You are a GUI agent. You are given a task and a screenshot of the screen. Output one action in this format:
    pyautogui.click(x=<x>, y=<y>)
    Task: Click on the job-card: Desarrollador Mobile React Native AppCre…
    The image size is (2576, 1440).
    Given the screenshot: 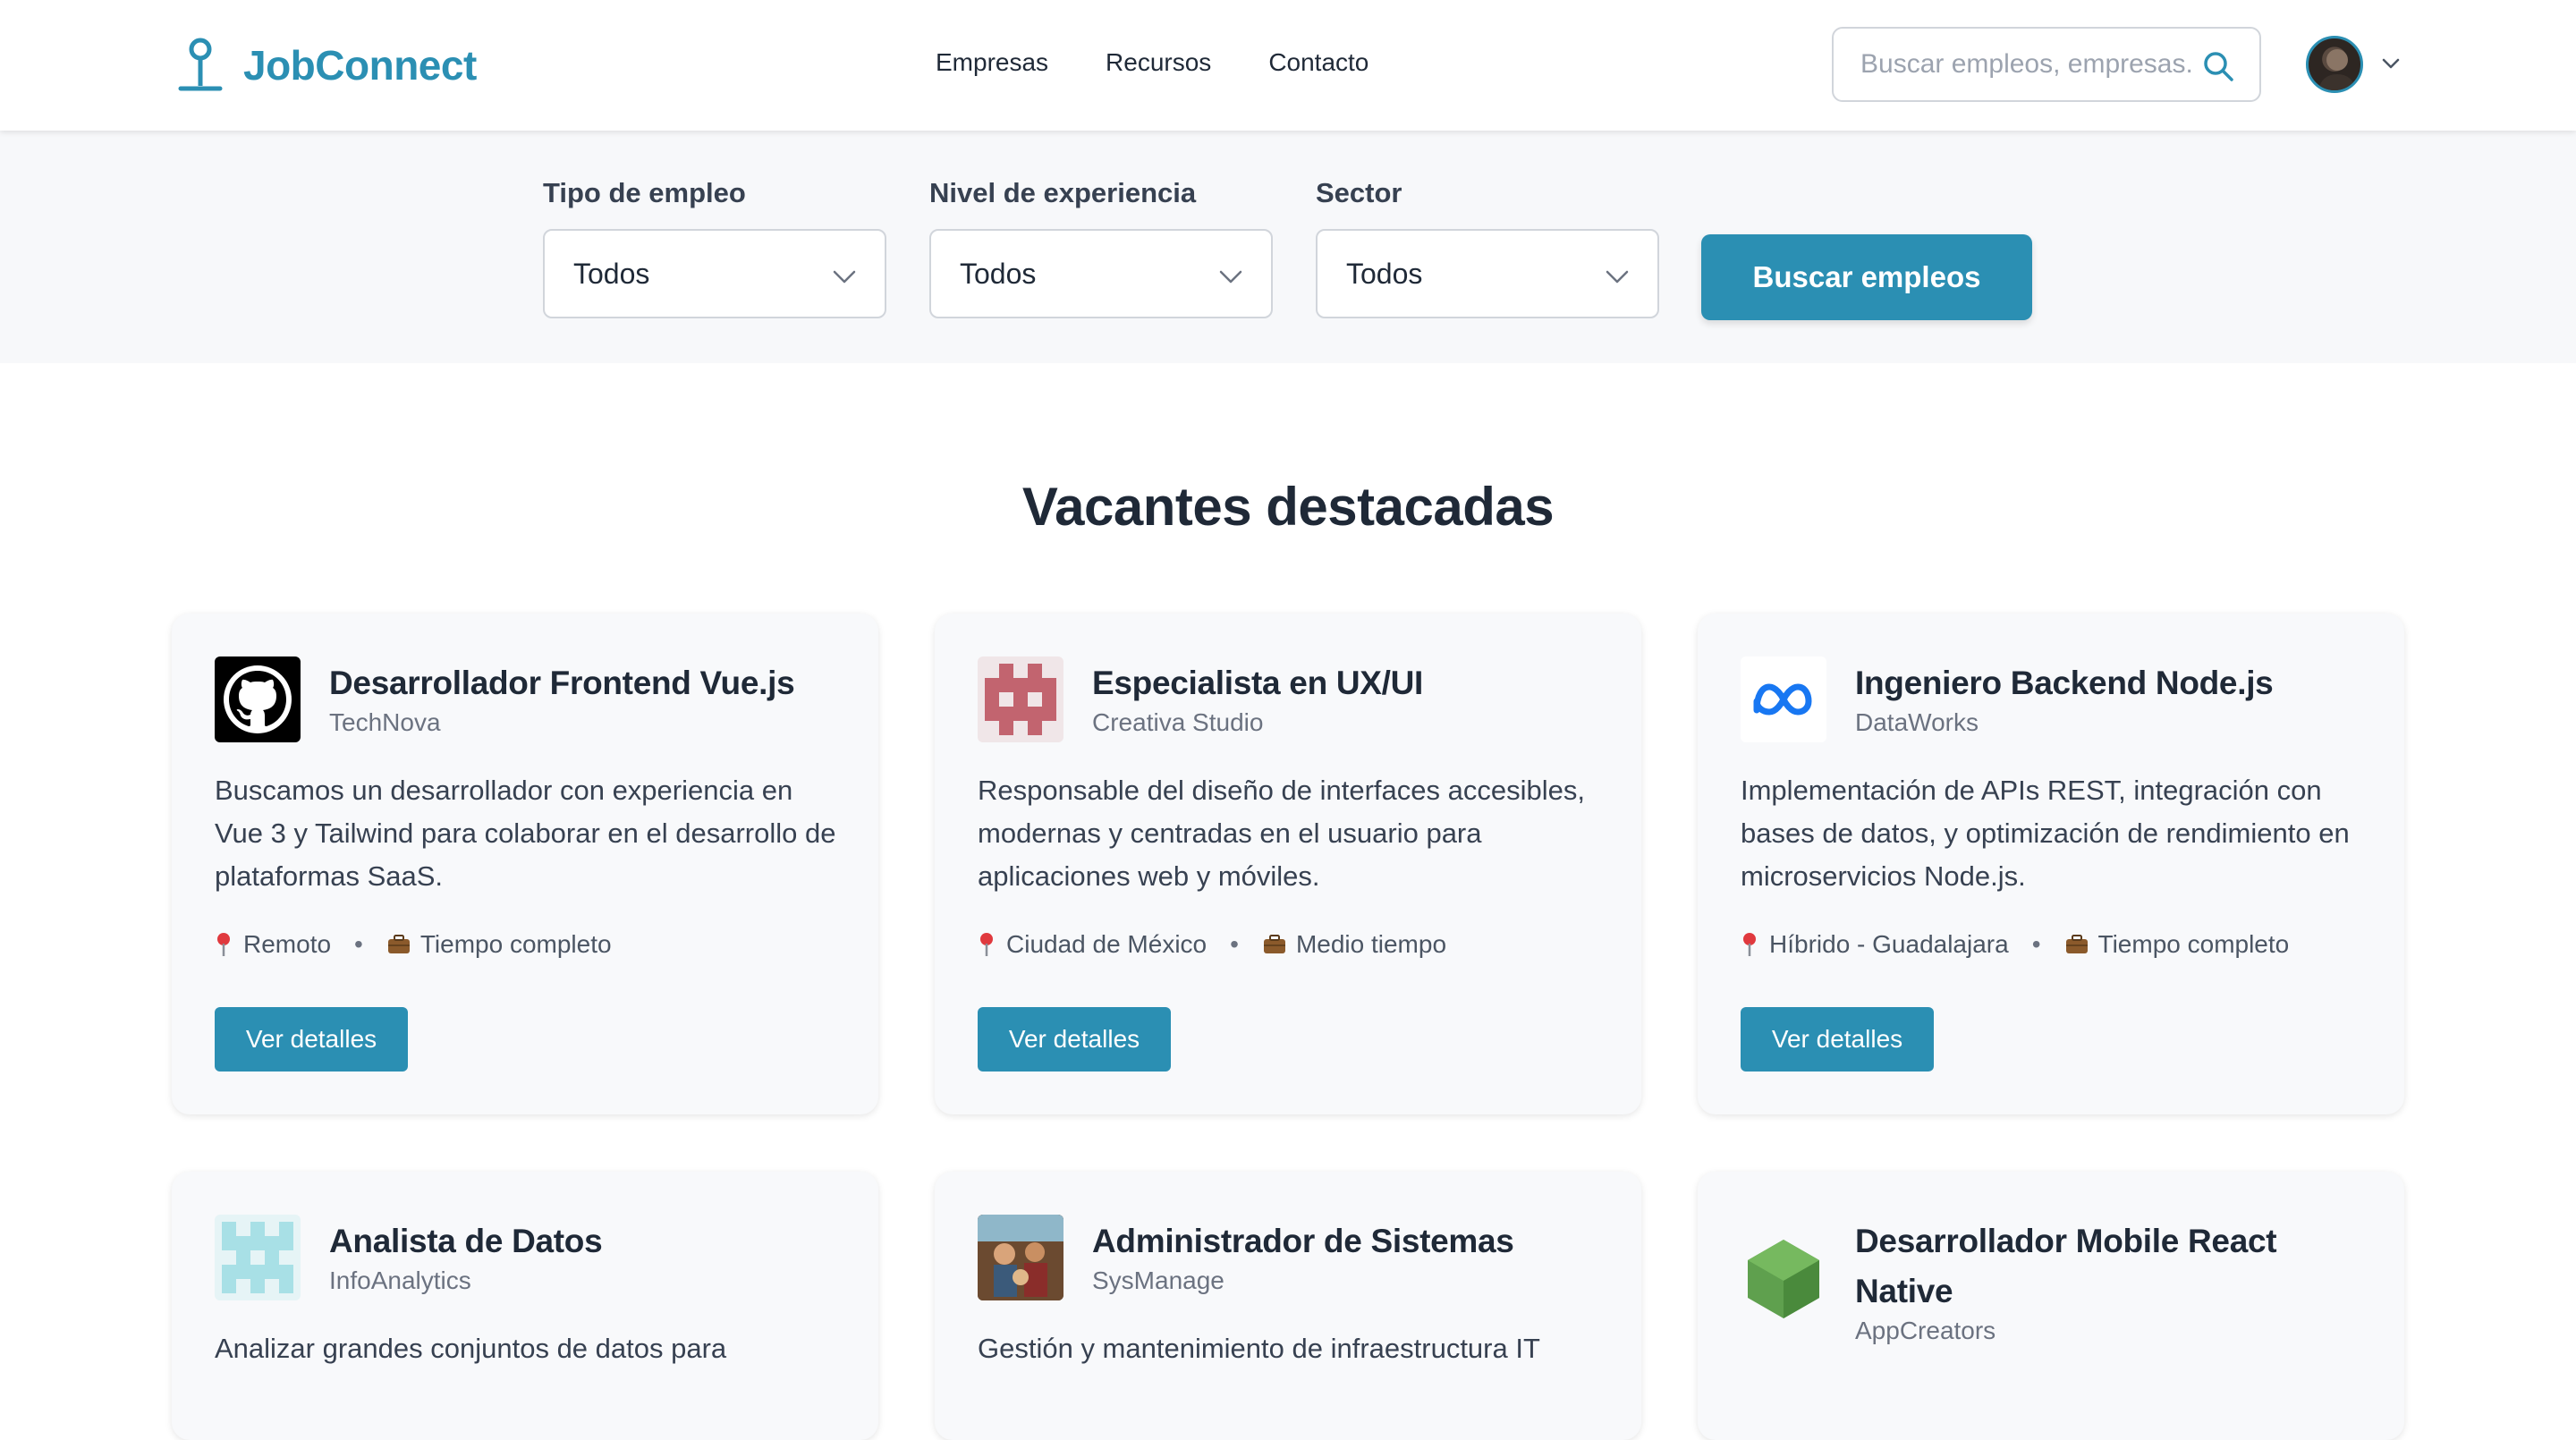 What is the action you would take?
    pyautogui.click(x=2051, y=1306)
    